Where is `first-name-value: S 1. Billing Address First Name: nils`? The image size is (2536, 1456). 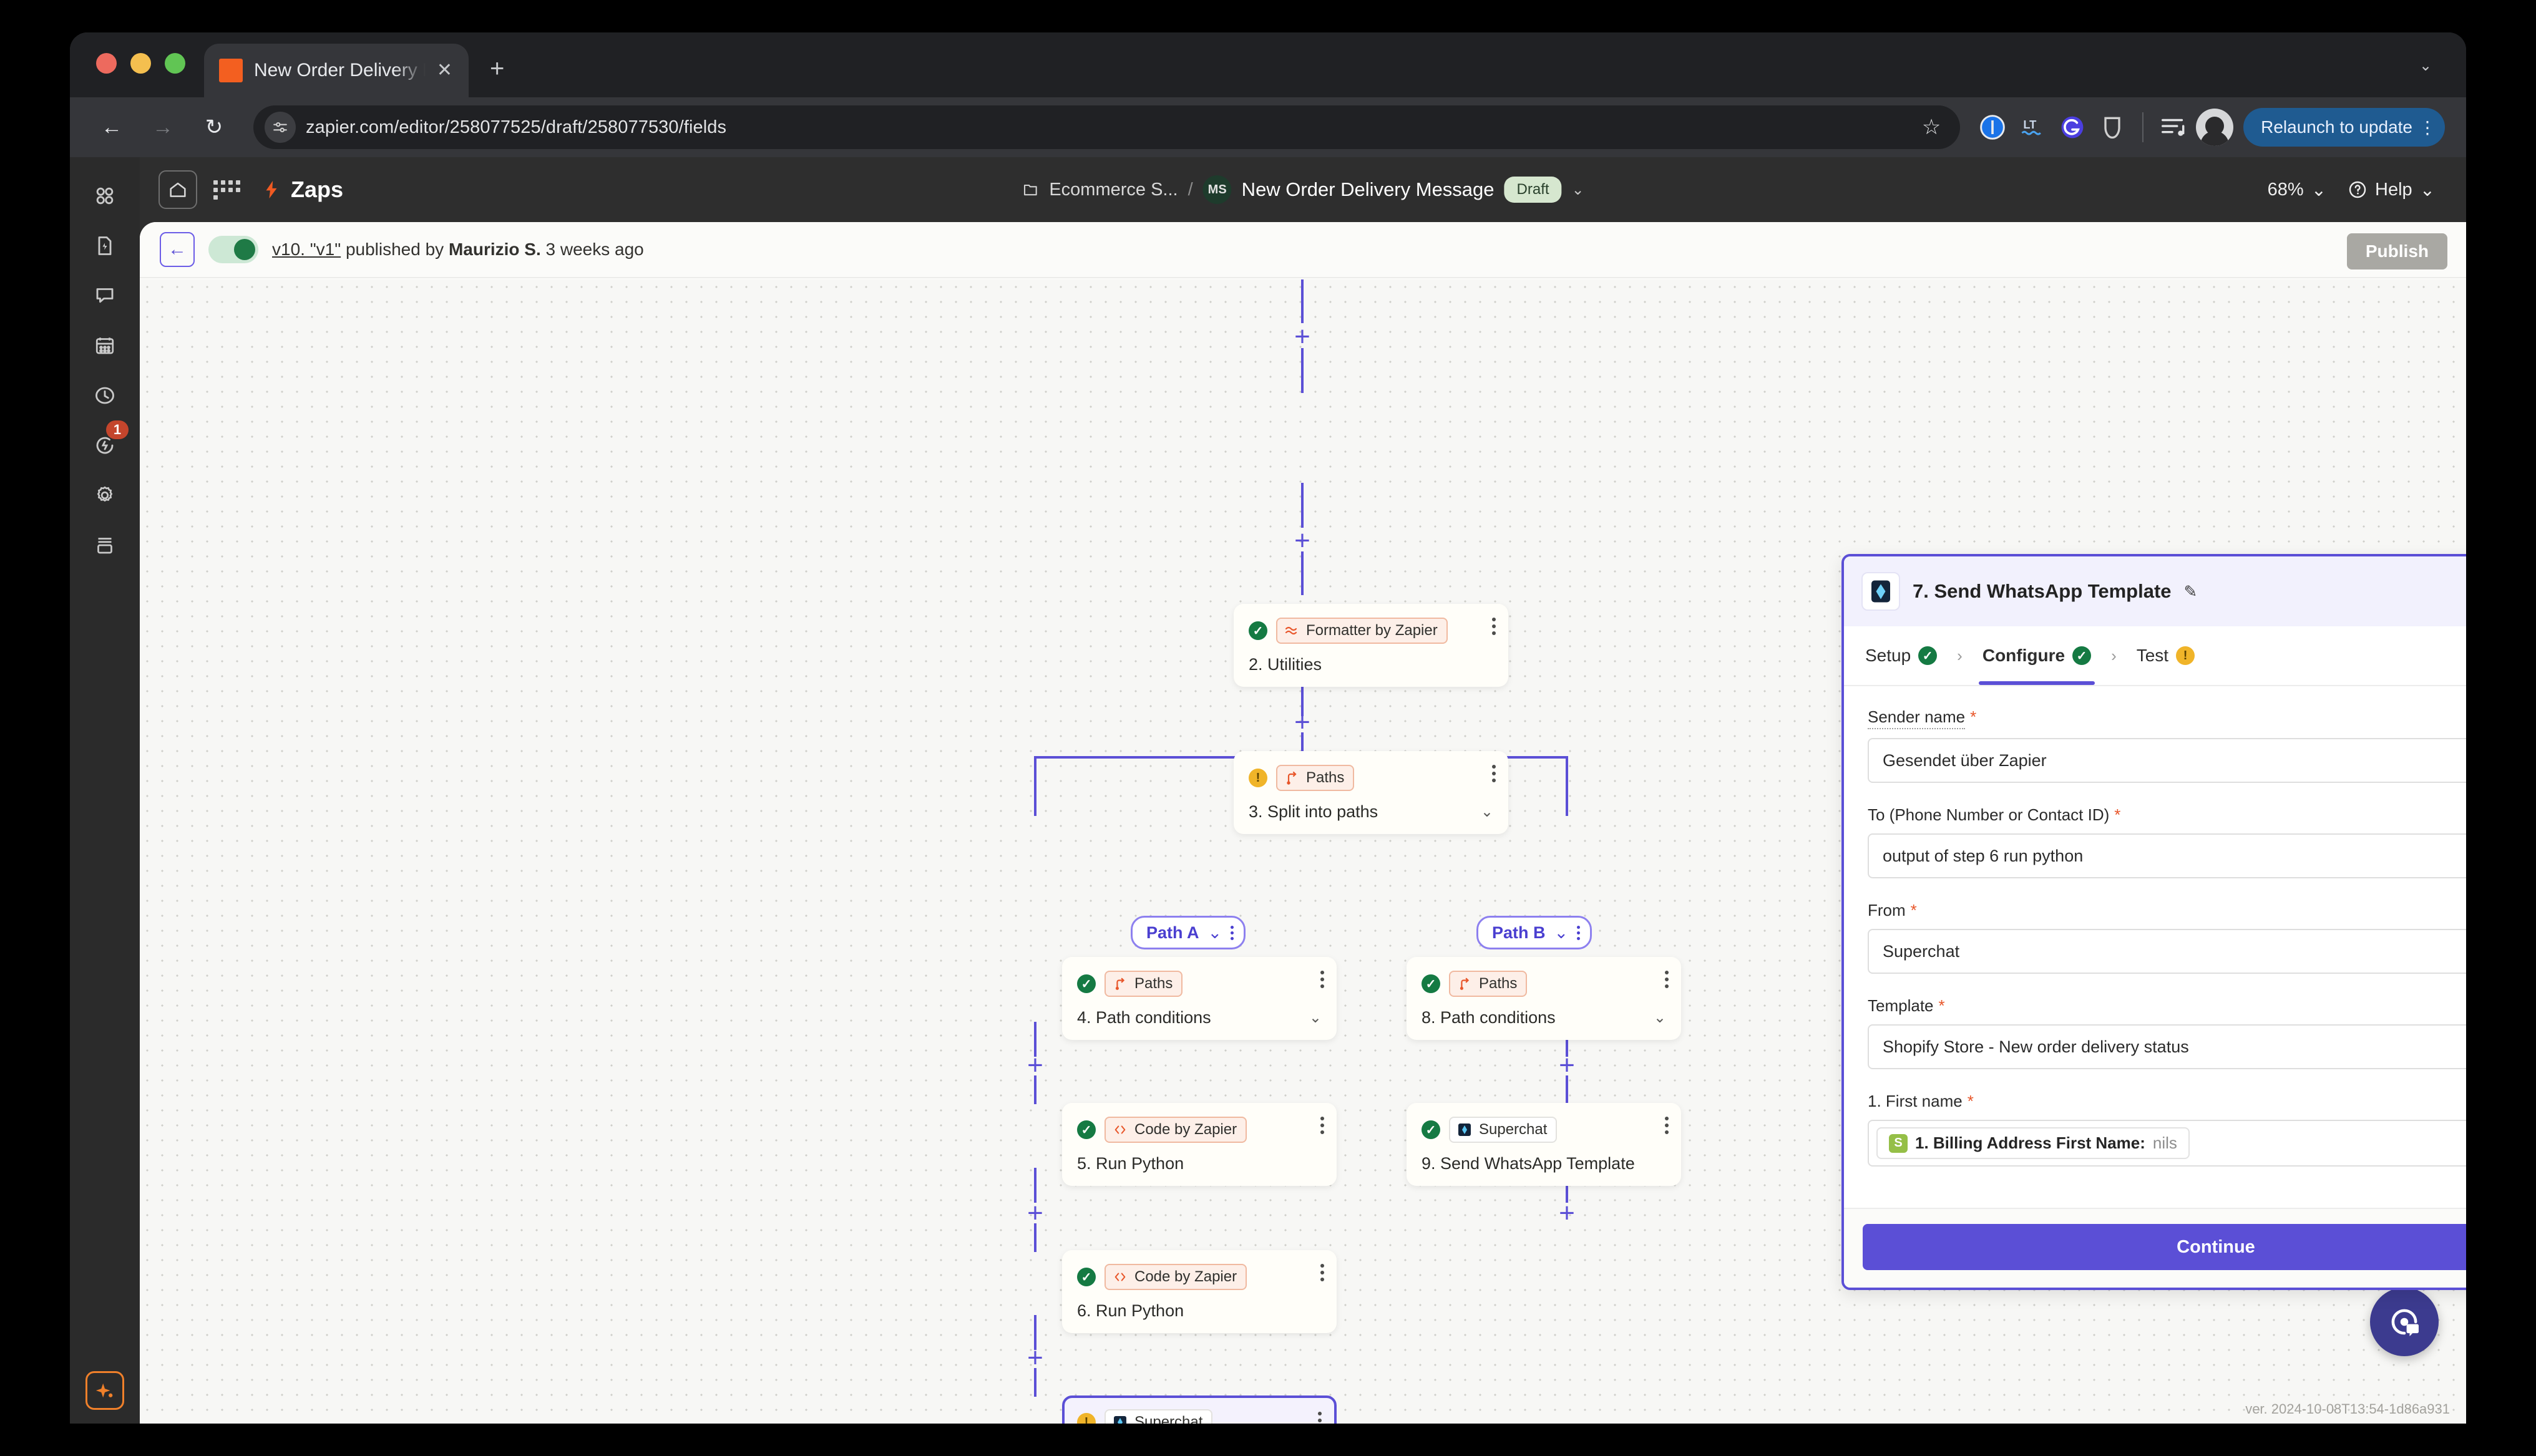
first-name-value: S 1. Billing Address First Name: nils is located at coordinates (2167, 1143).